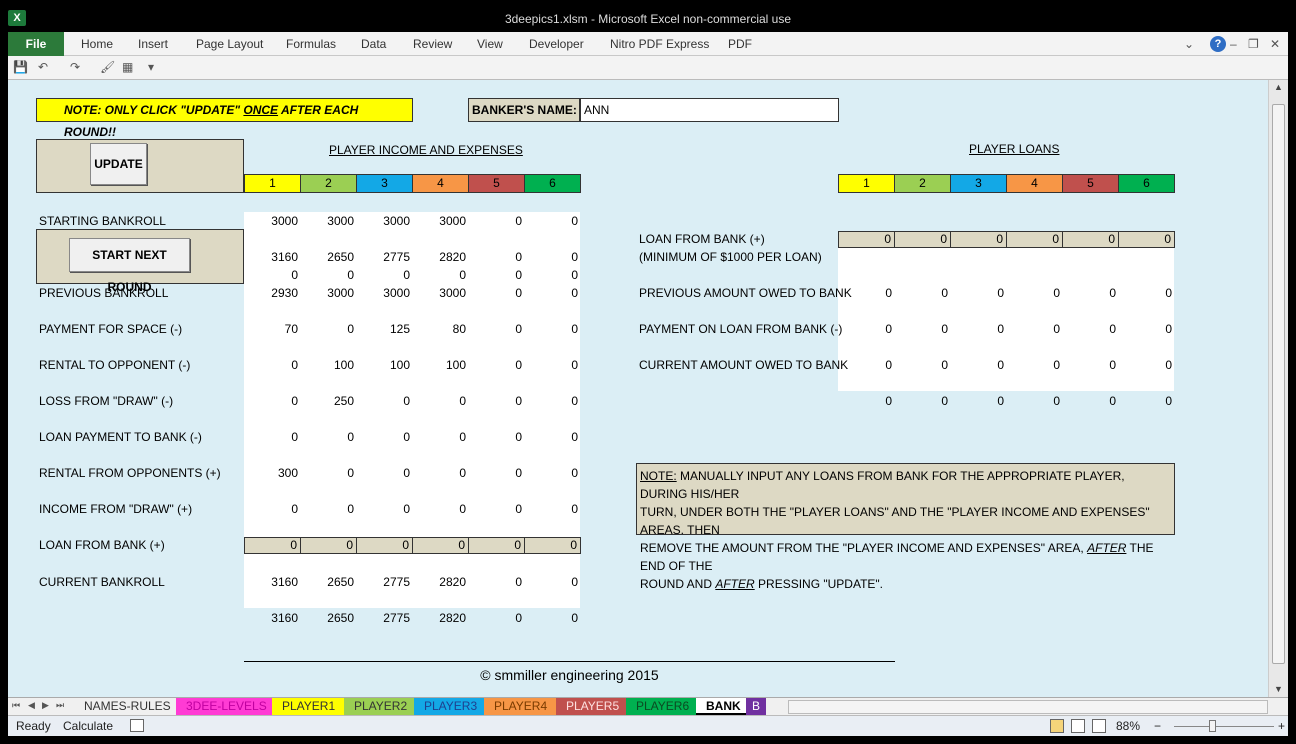 This screenshot has width=1296, height=744. Describe the element at coordinates (723, 706) in the screenshot. I see `sheet-tab: BANK` at that location.